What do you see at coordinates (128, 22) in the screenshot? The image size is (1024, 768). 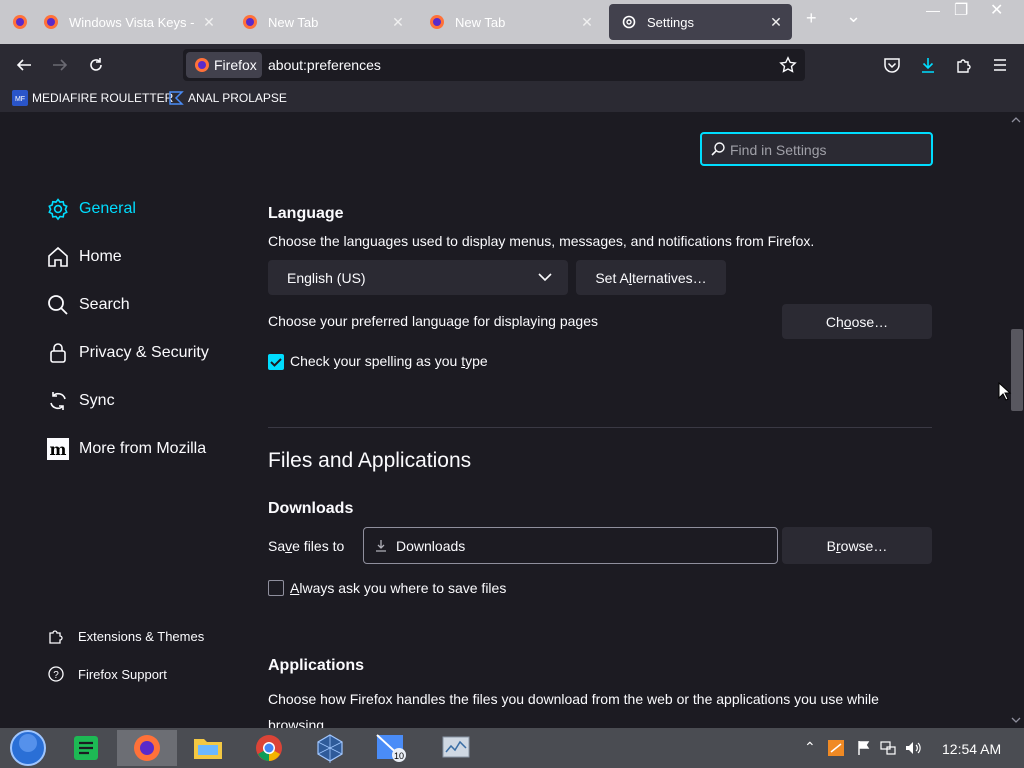 I see `tab-1: Windows Vista Keys - Lawrence ✕` at bounding box center [128, 22].